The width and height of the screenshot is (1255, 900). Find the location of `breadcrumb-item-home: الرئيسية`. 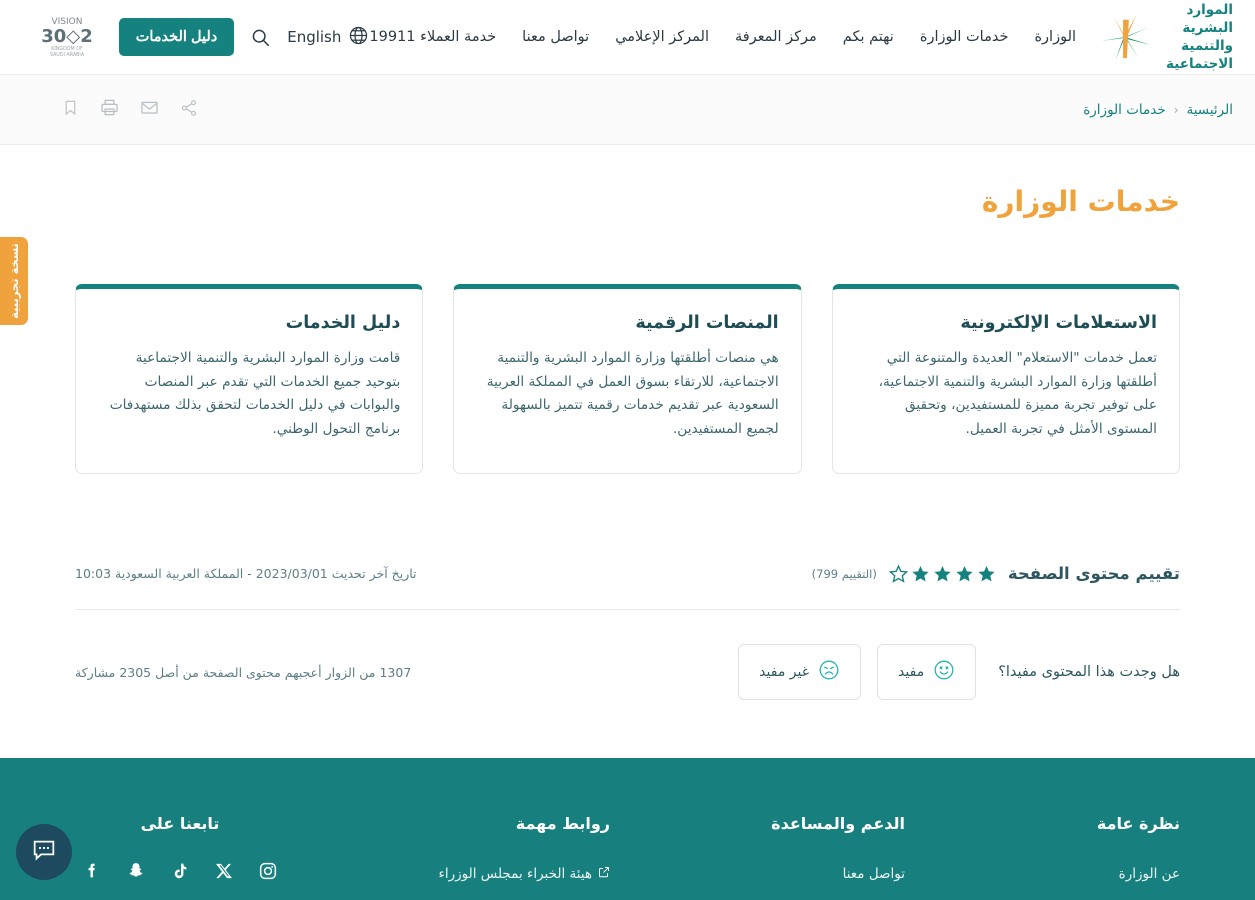

breadcrumb-item-home: الرئيسية is located at coordinates (1210, 110).